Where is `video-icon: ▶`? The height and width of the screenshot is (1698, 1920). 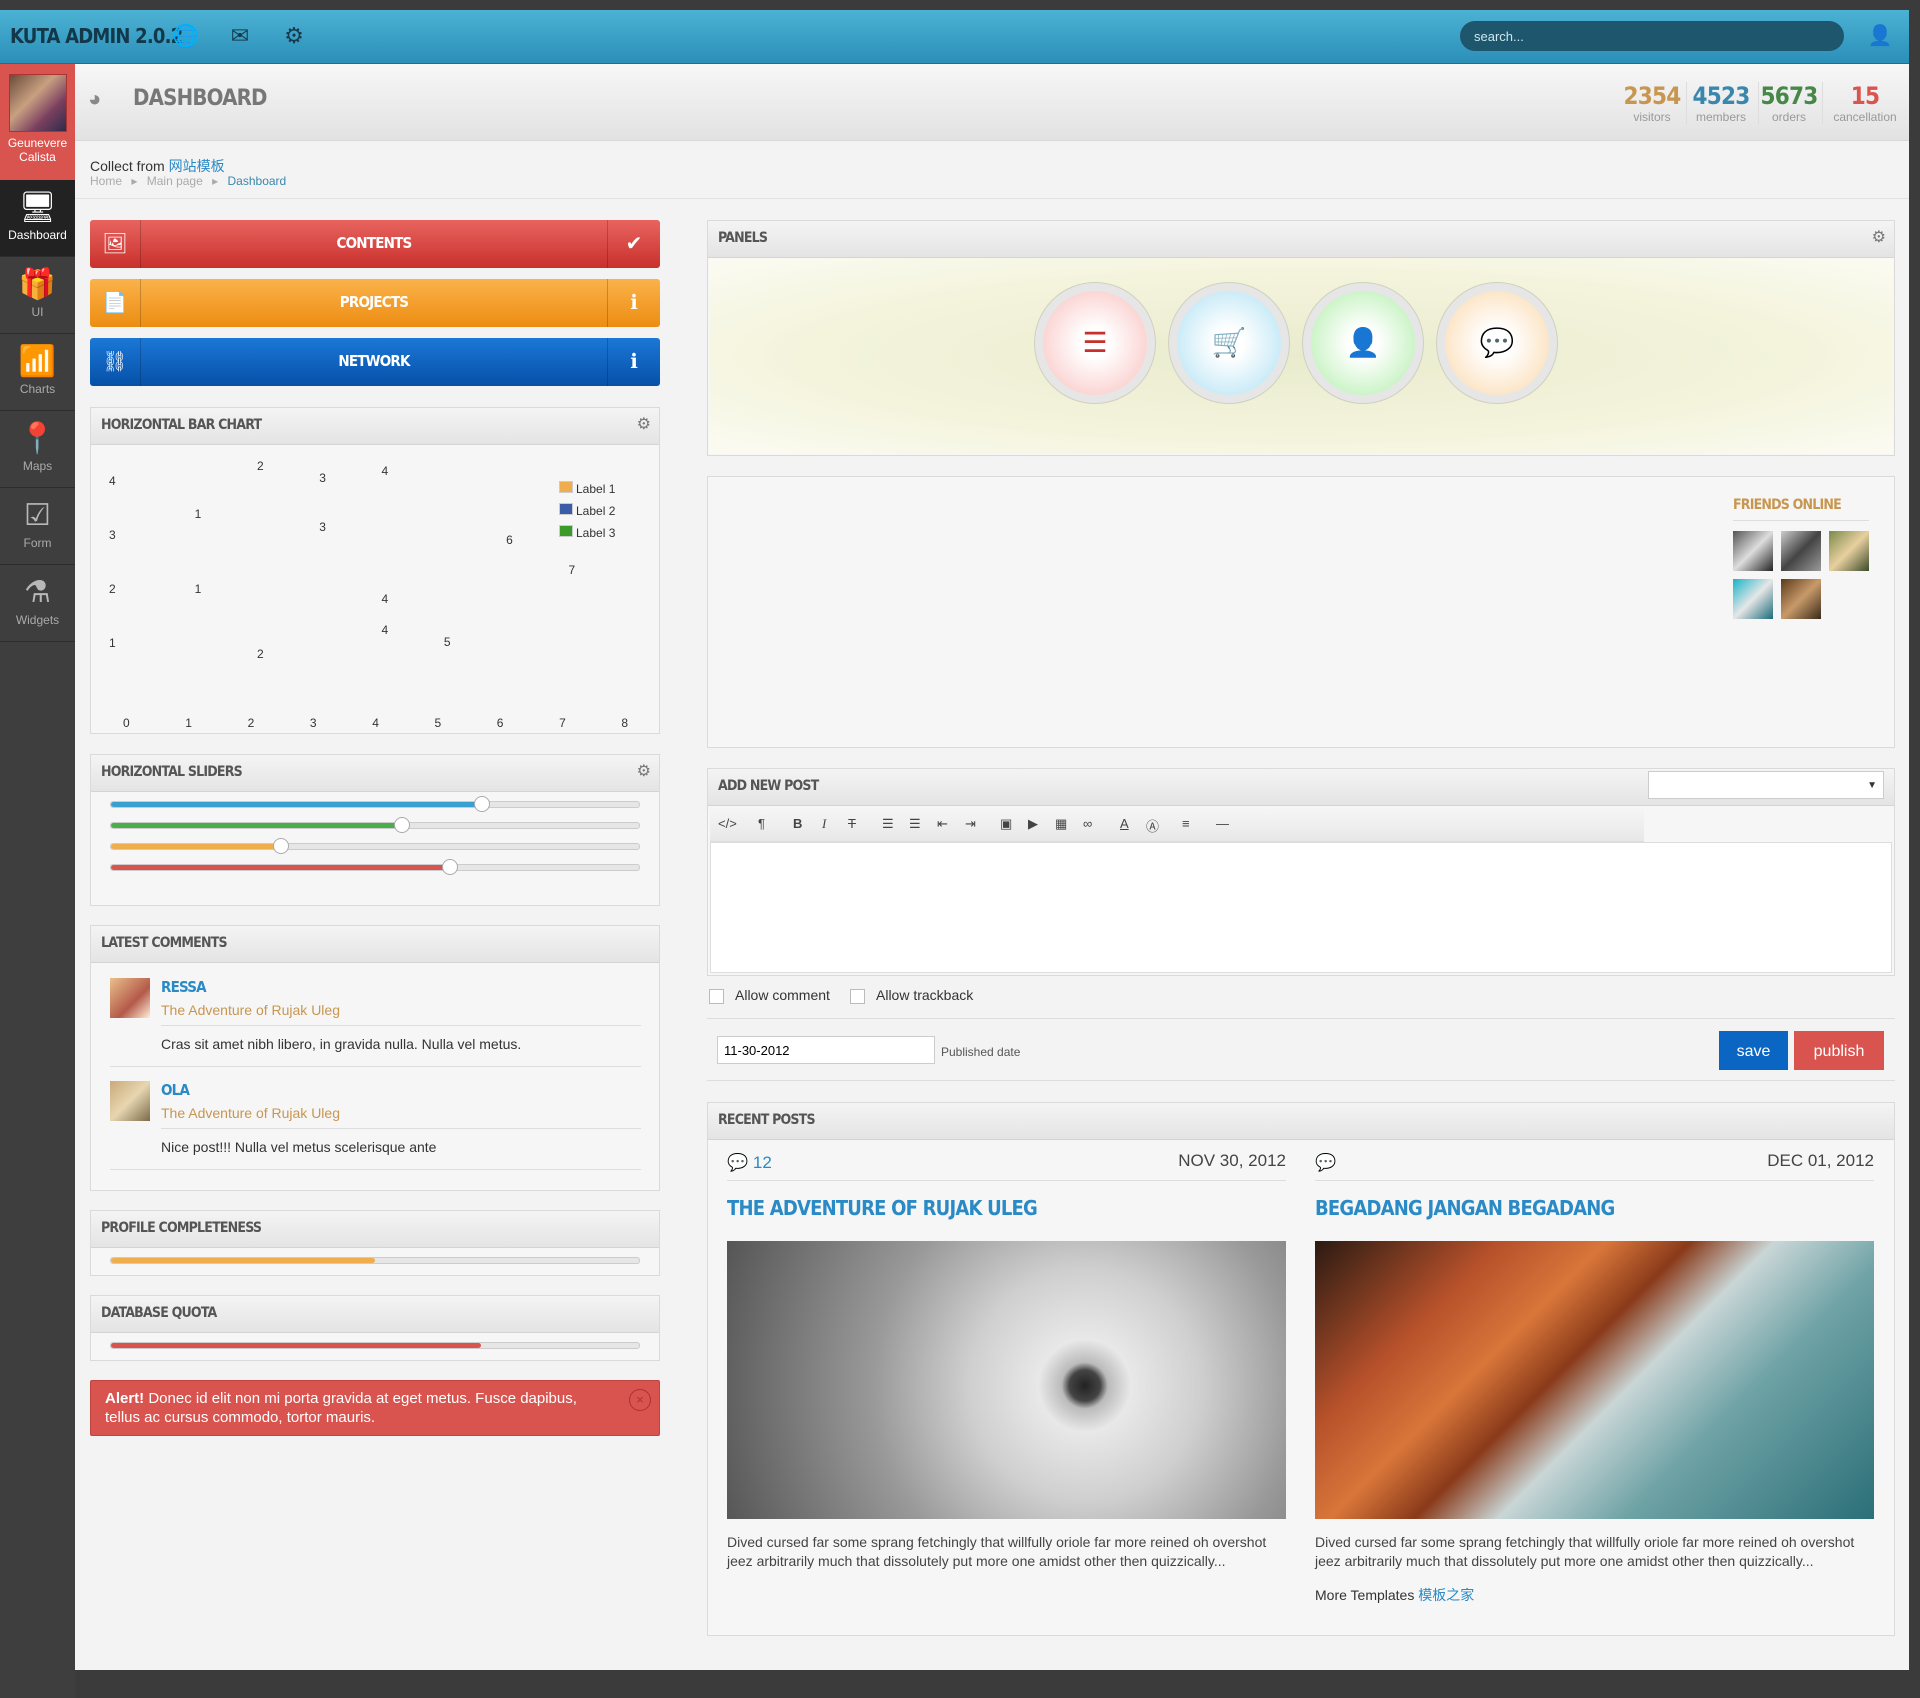
video-icon: ▶ is located at coordinates (1033, 824).